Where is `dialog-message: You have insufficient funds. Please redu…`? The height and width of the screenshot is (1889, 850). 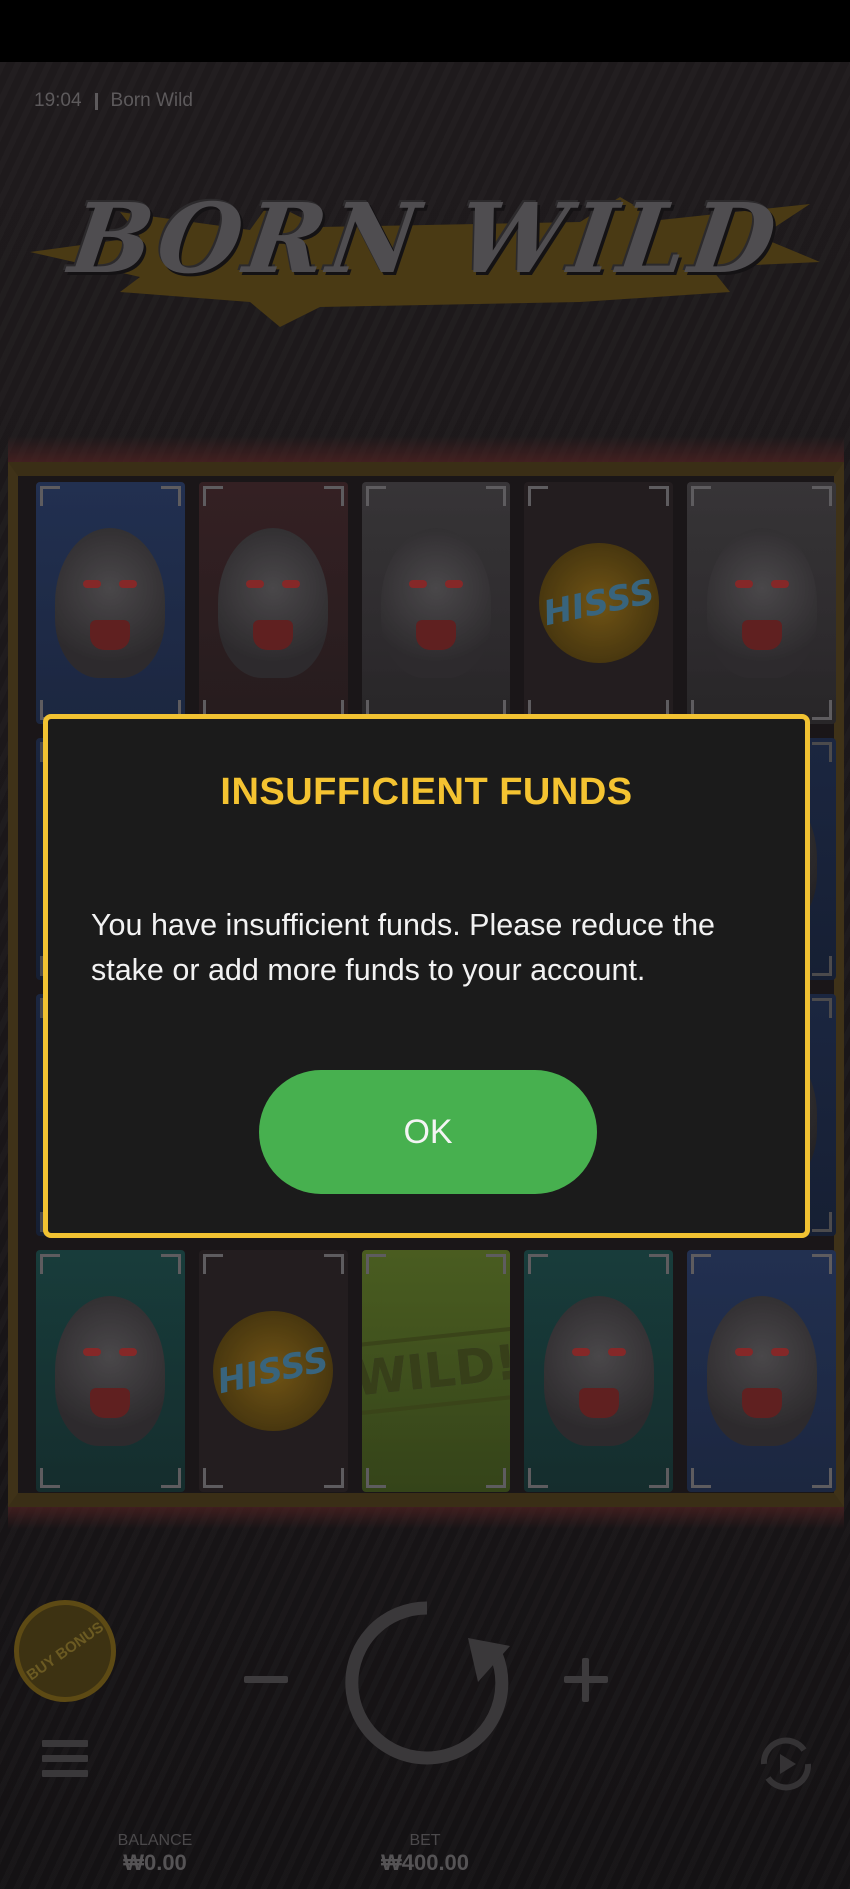 dialog-message: You have insufficient funds. Please redu… is located at coordinates (403, 947).